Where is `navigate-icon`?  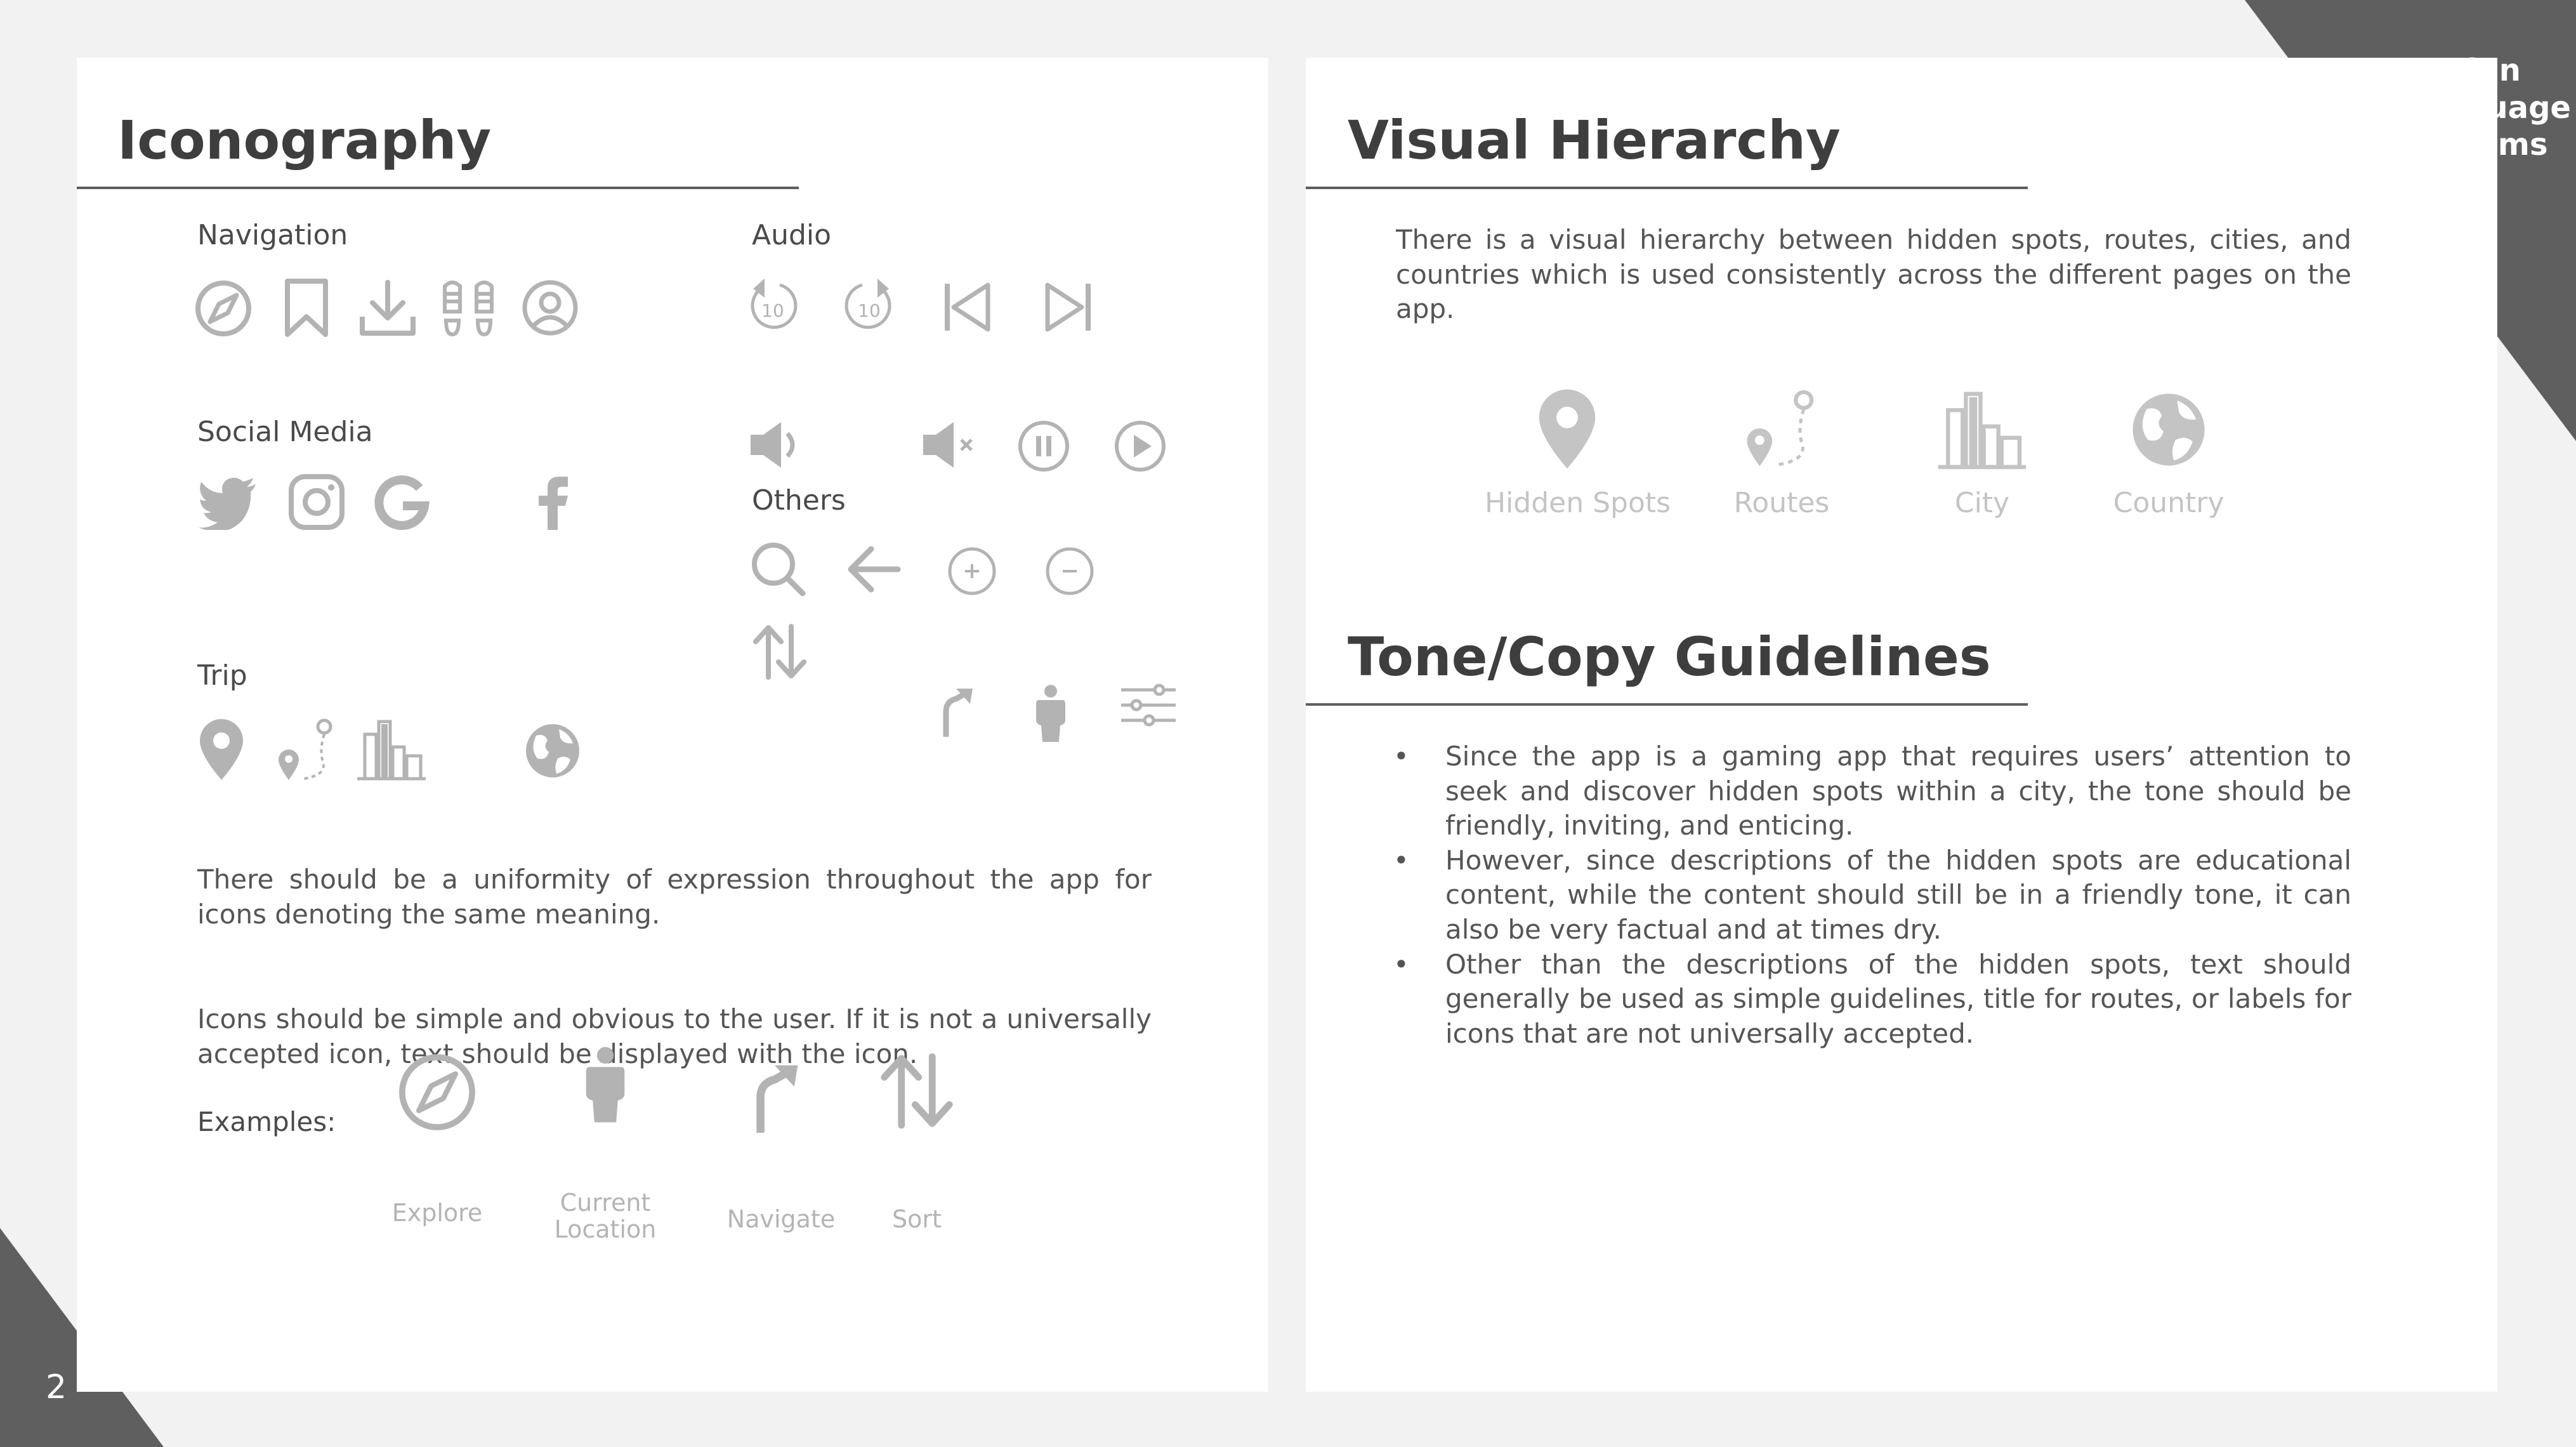 navigate-icon is located at coordinates (956, 711).